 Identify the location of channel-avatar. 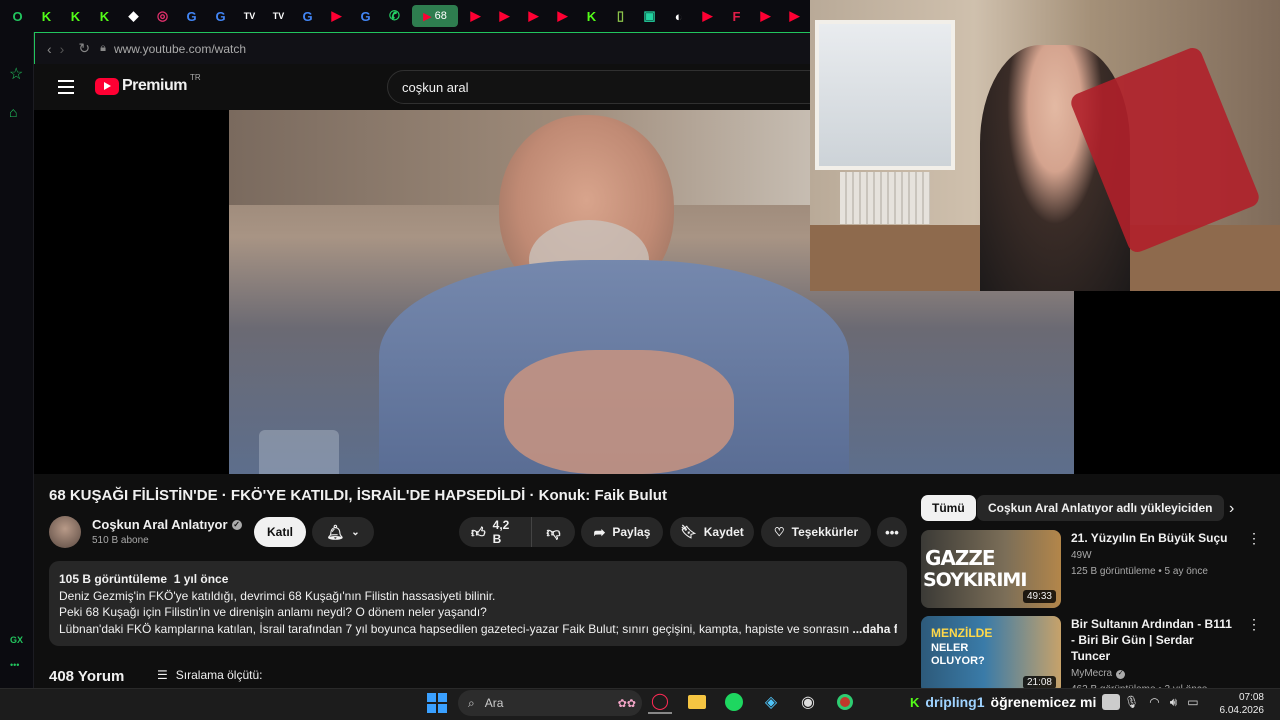
(65, 532).